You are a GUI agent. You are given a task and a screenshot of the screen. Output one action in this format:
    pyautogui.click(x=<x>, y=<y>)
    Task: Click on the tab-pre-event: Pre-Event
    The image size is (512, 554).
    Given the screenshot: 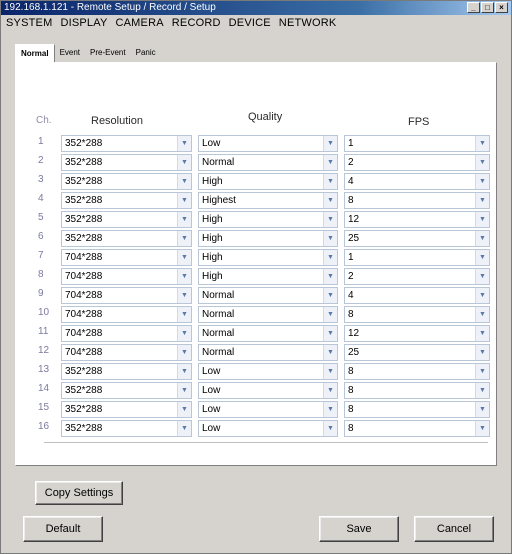 What is the action you would take?
    pyautogui.click(x=108, y=53)
    